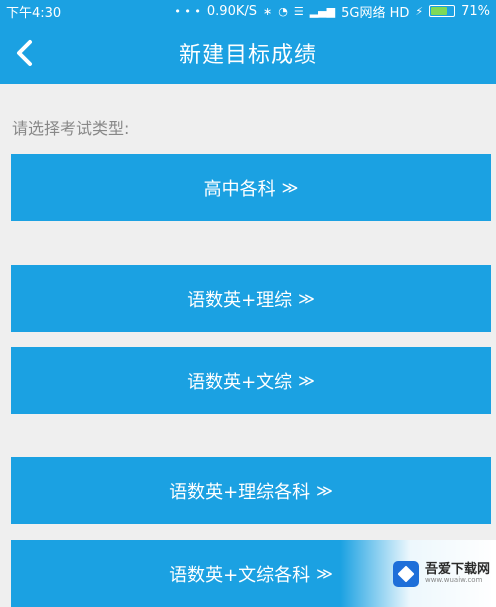  I want to click on option-chinese-math-english-science-subjects: 语数英+理综各科 ≫, so click(251, 490).